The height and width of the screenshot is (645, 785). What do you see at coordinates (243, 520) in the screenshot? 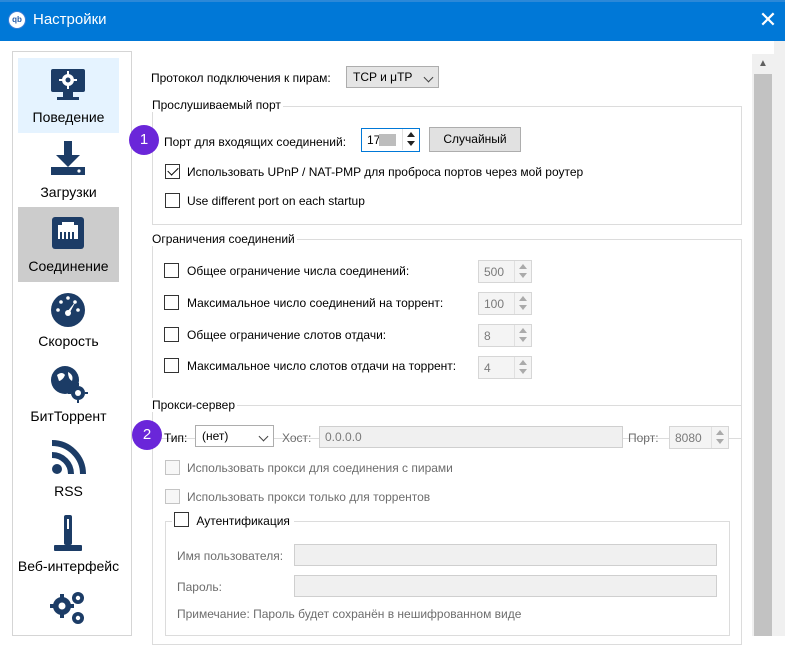
I see `authentication-label: Аутентификация` at bounding box center [243, 520].